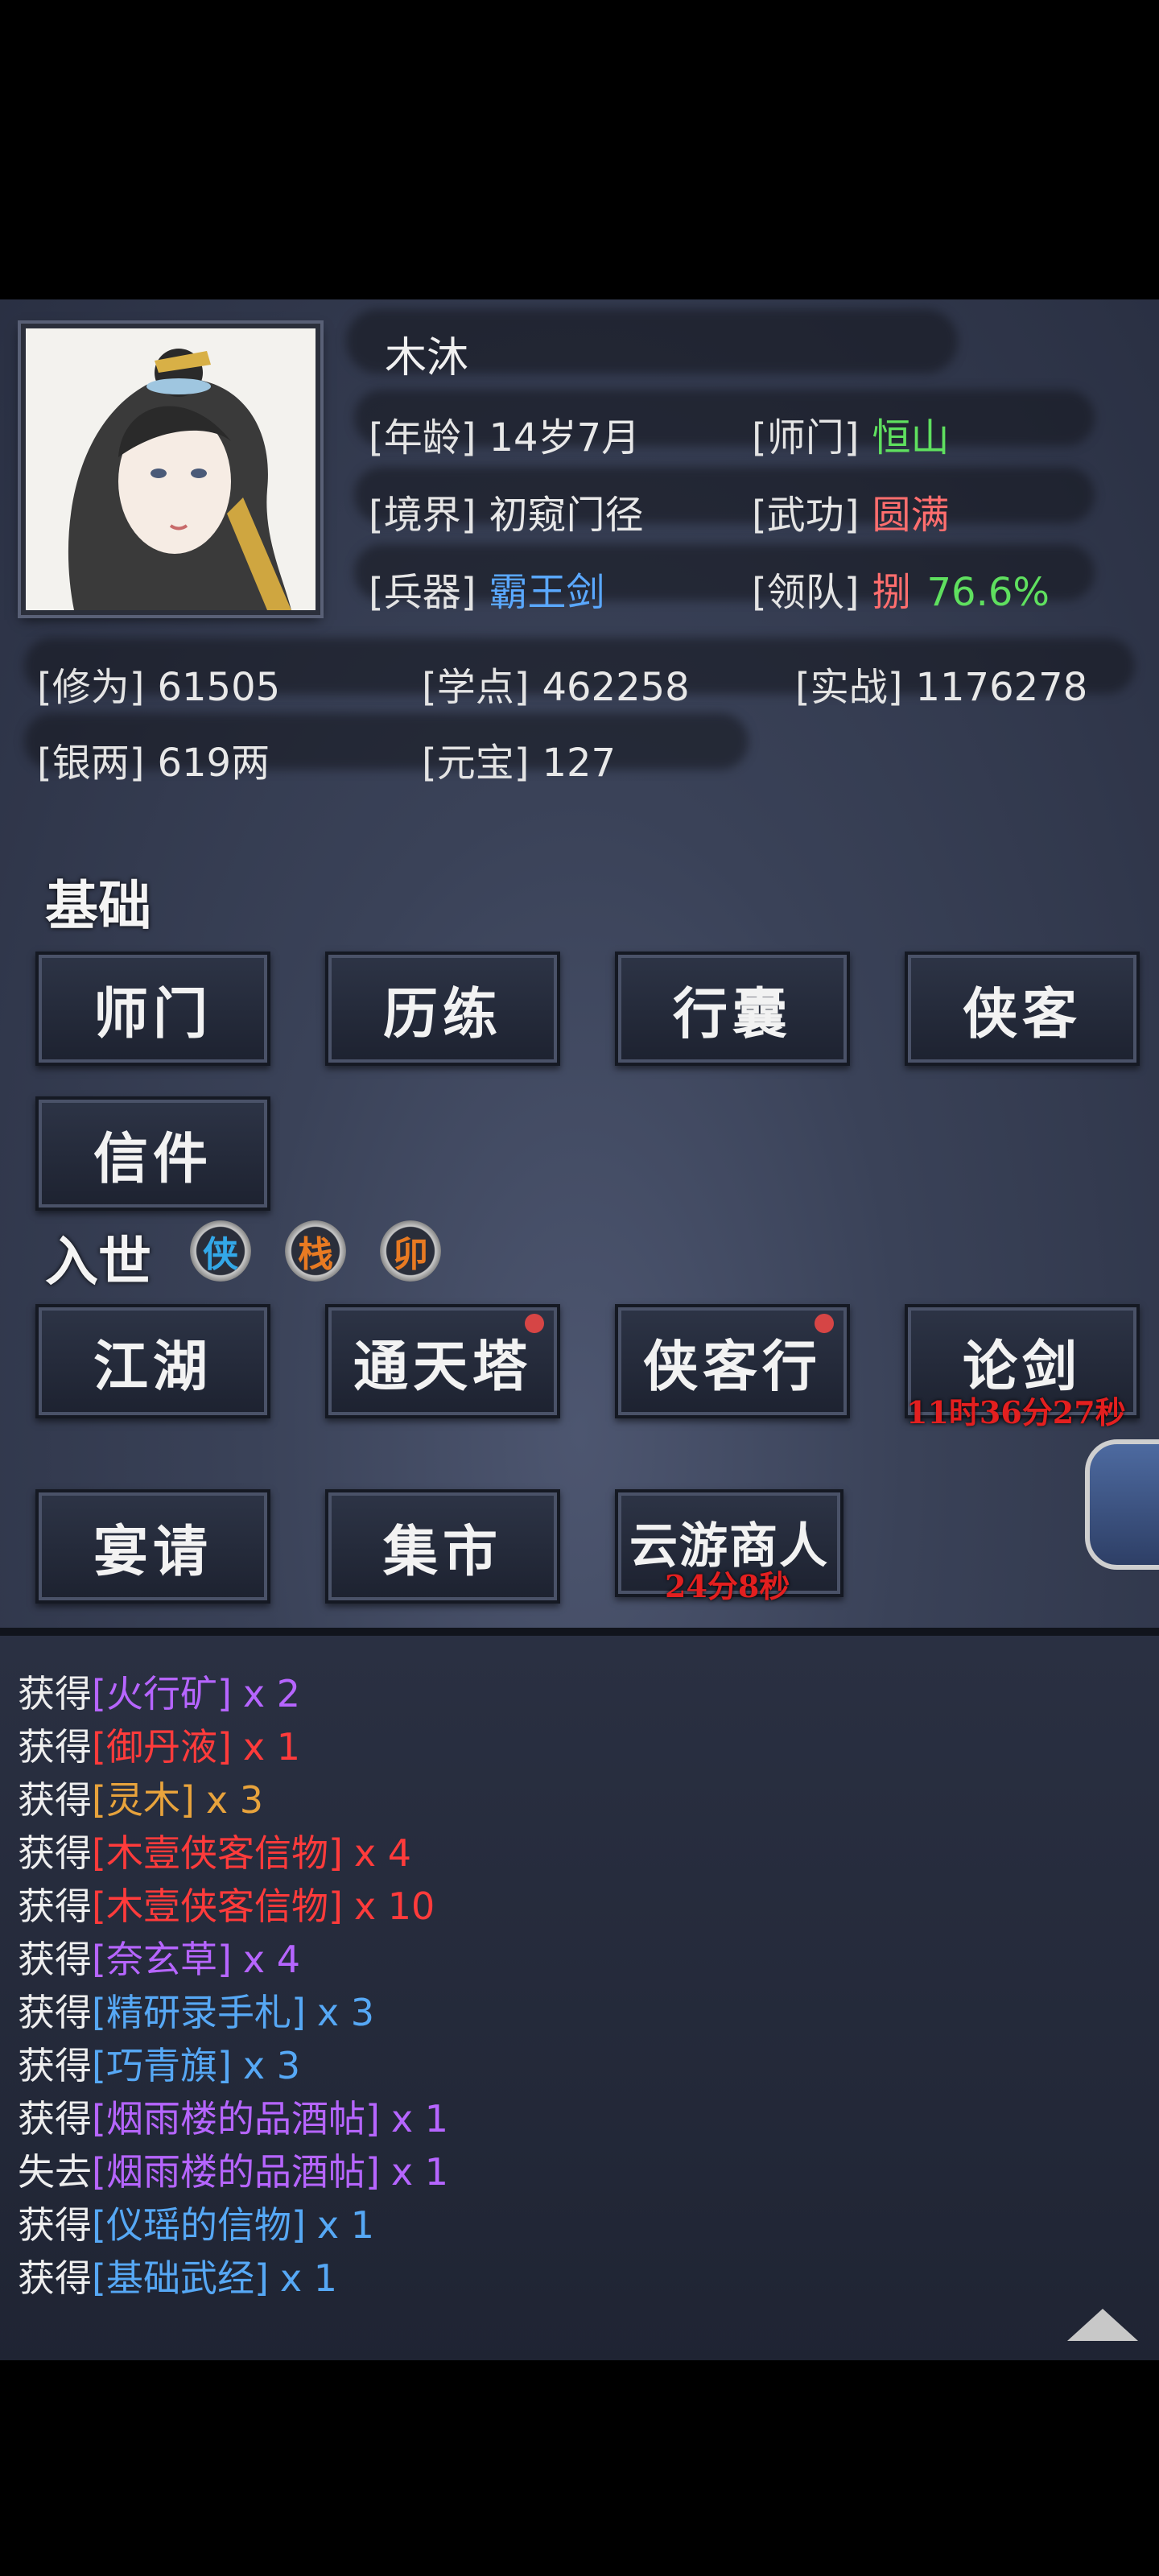 This screenshot has width=1159, height=2576. I want to click on age-value: 14岁7月, so click(565, 437).